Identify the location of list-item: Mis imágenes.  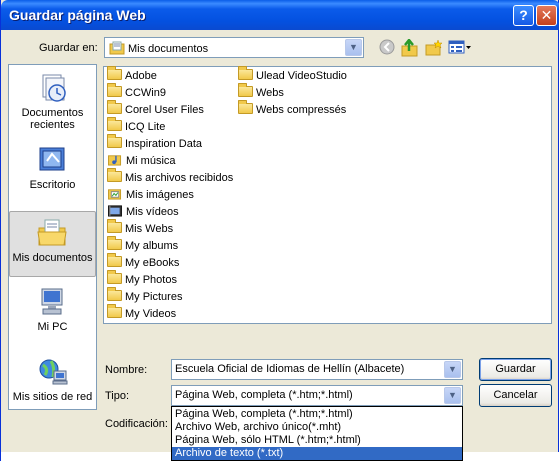
(150, 195).